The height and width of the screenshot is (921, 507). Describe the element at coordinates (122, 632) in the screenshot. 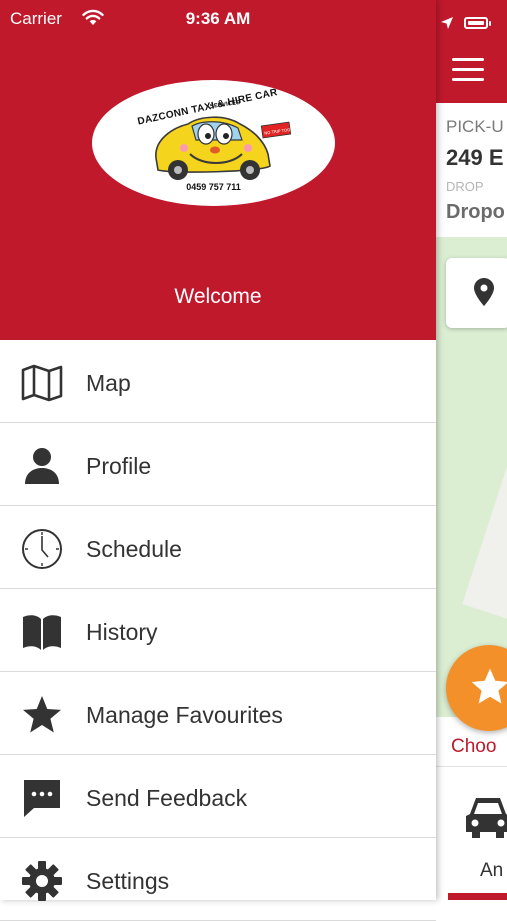

I see `menu-label: History` at that location.